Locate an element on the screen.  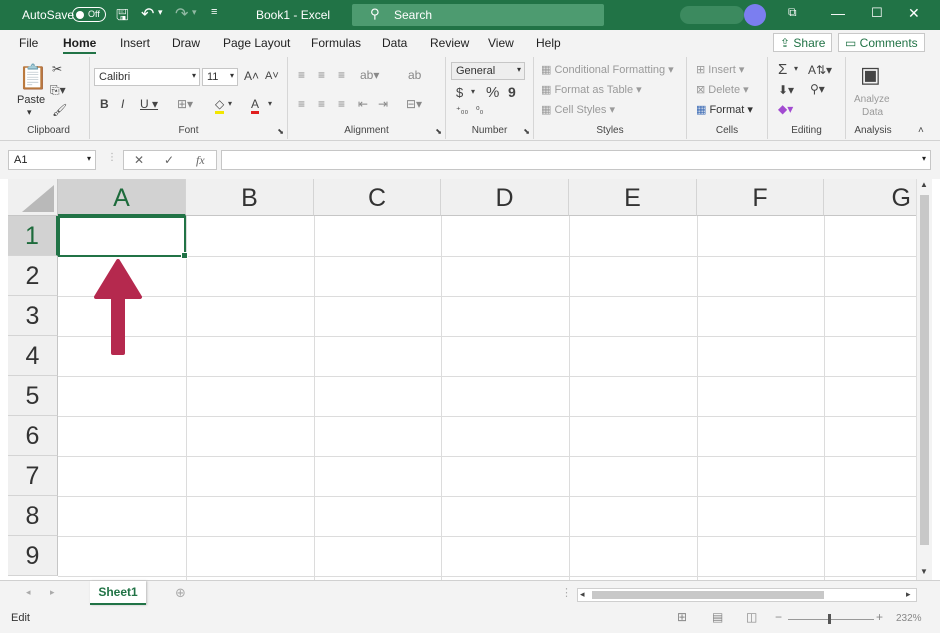
orientation-icon: ab▾ is located at coordinates (369, 75).